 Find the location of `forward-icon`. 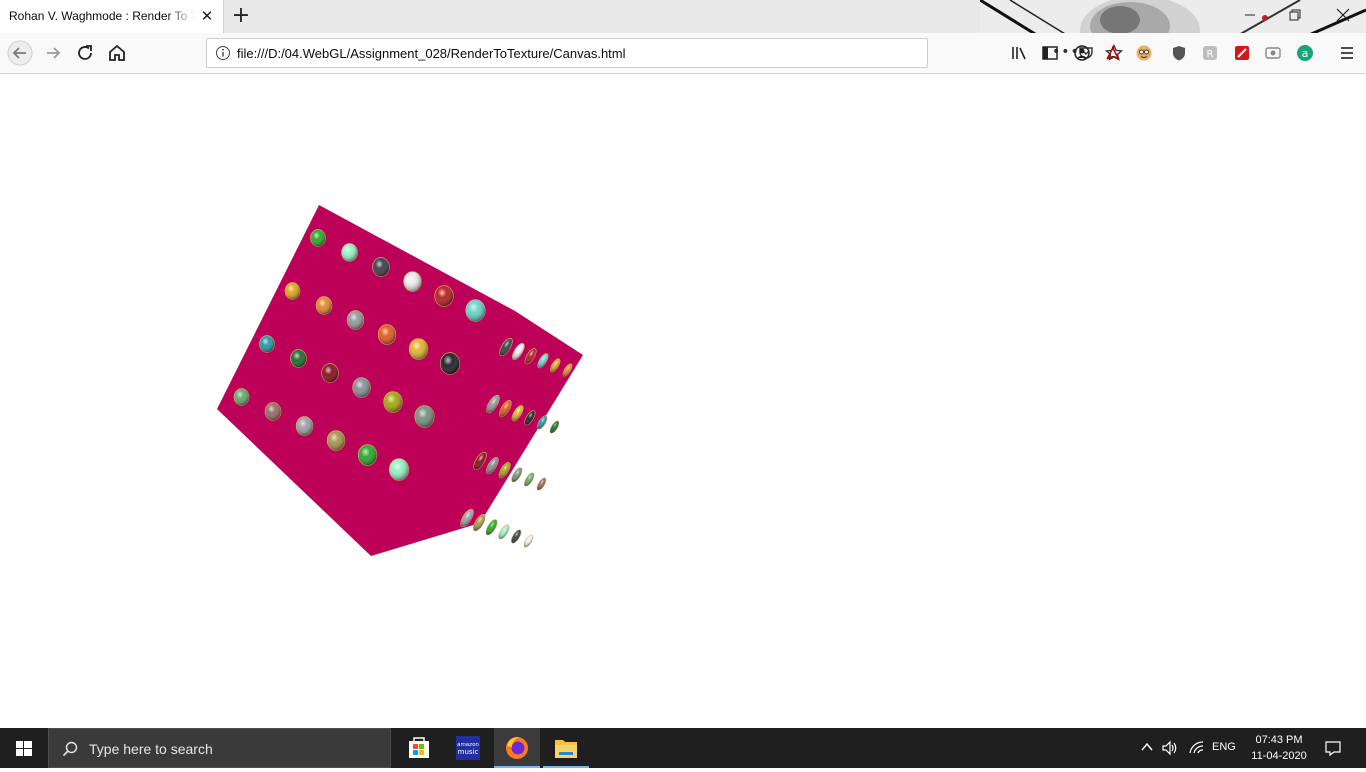

forward-icon is located at coordinates (53, 53).